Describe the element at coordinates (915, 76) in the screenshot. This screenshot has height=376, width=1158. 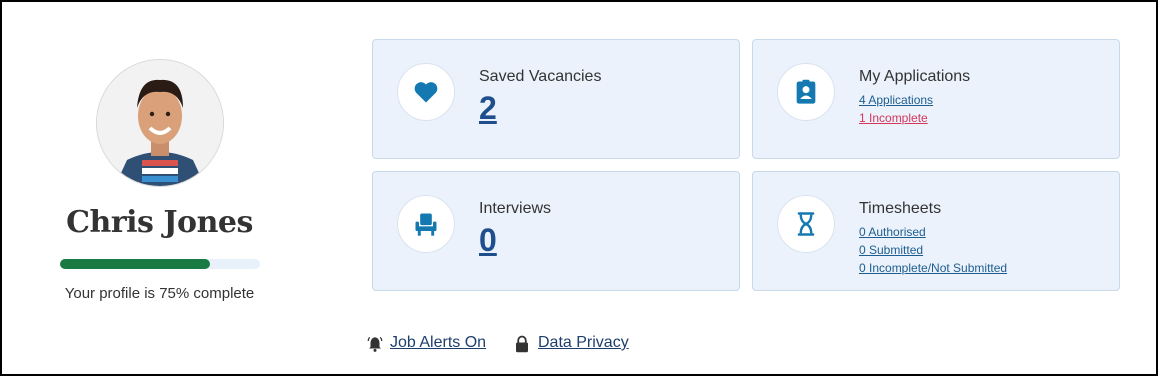
I see `card-title: My Applications` at that location.